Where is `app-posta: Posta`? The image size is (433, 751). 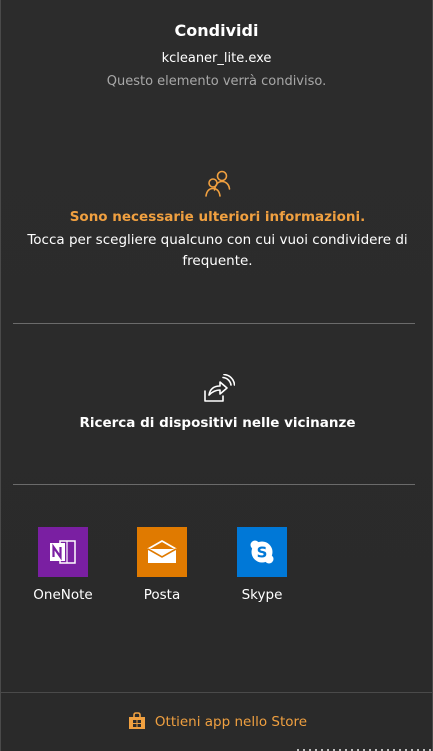 app-posta: Posta is located at coordinates (162, 565).